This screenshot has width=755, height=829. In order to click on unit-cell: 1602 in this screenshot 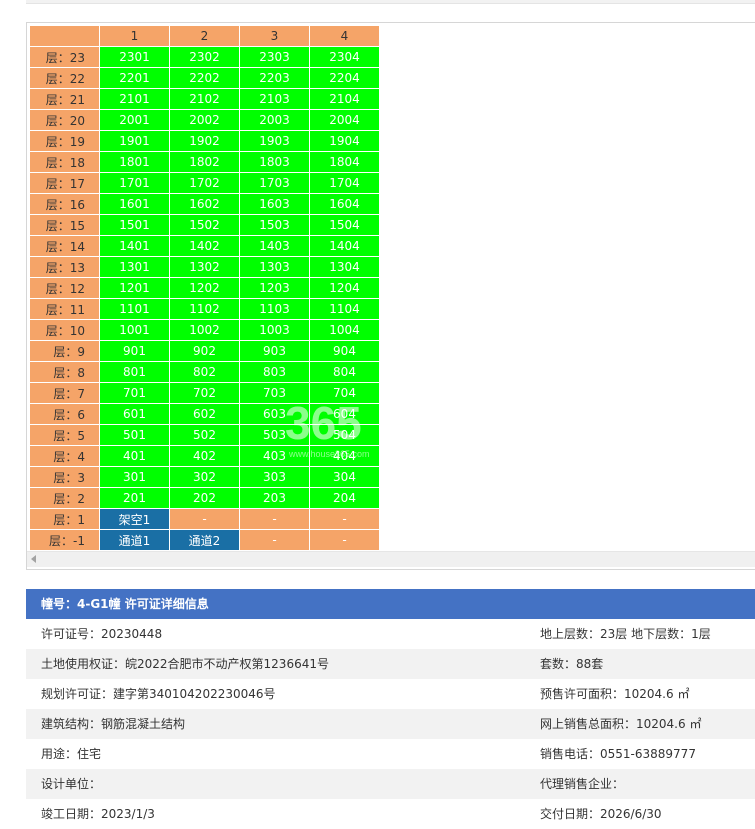, I will do `click(204, 204)`.